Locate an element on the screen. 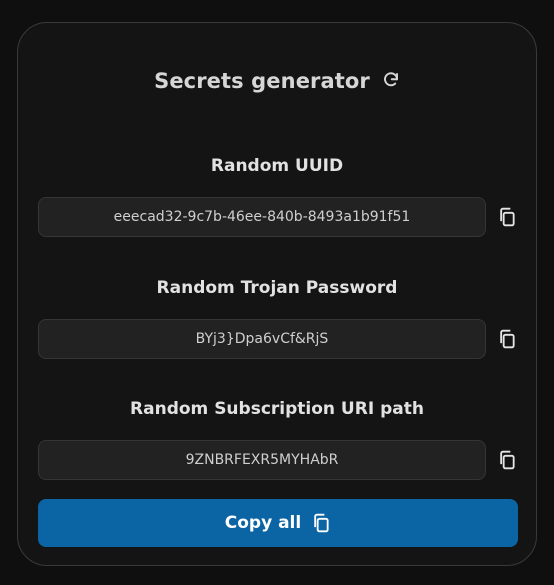 The height and width of the screenshot is (585, 554). copy-all-label: Copy all is located at coordinates (263, 523).